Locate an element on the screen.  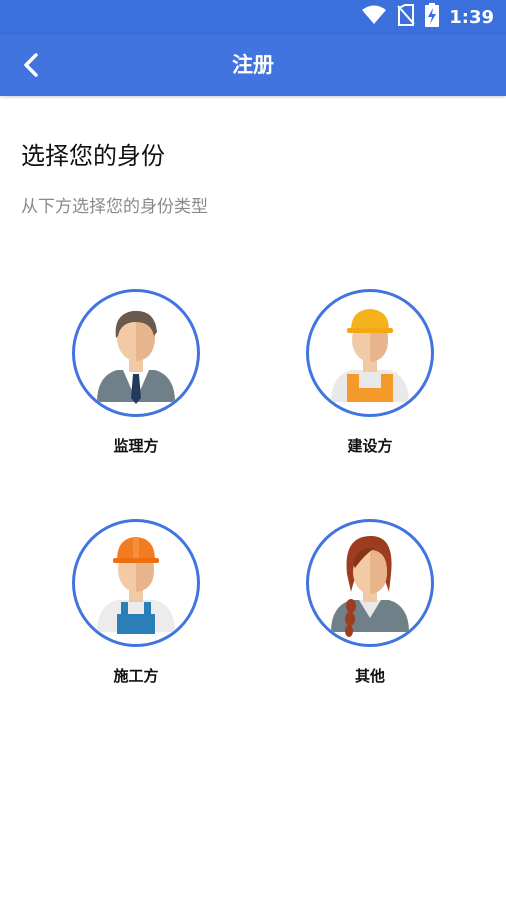
role-option-supervisor: 监理方 is located at coordinates (136, 372).